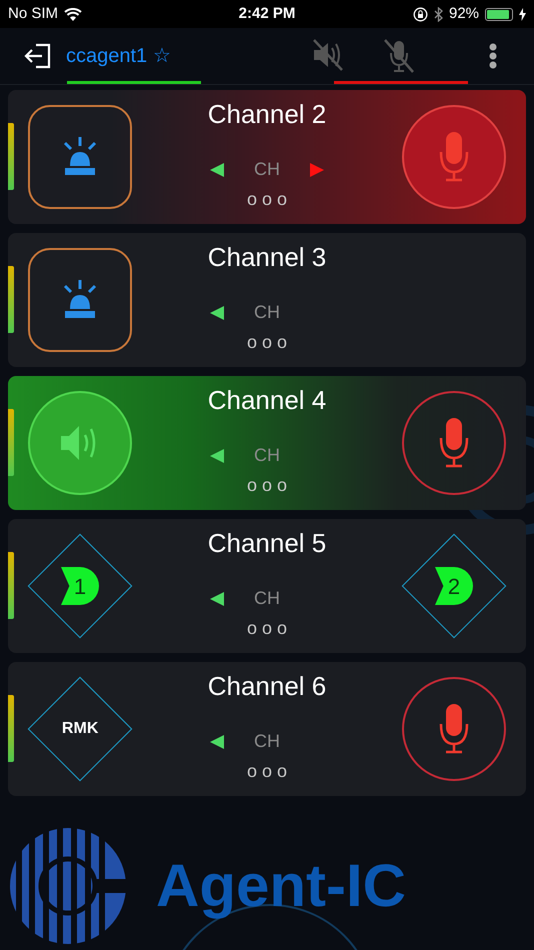 This screenshot has height=950, width=534. What do you see at coordinates (464, 14) in the screenshot?
I see `battery-percent: 92%` at bounding box center [464, 14].